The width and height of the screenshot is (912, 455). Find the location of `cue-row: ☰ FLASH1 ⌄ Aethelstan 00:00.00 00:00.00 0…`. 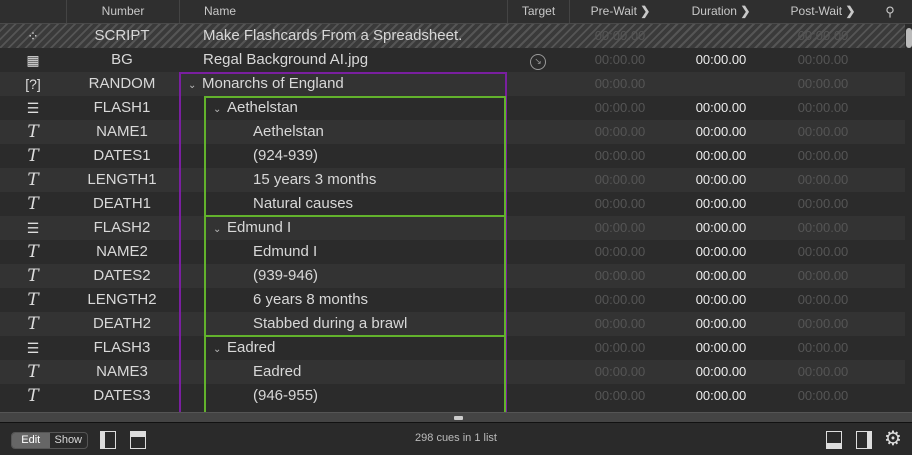

cue-row: ☰ FLASH1 ⌄ Aethelstan 00:00.00 00:00.00 0… is located at coordinates (452, 108).